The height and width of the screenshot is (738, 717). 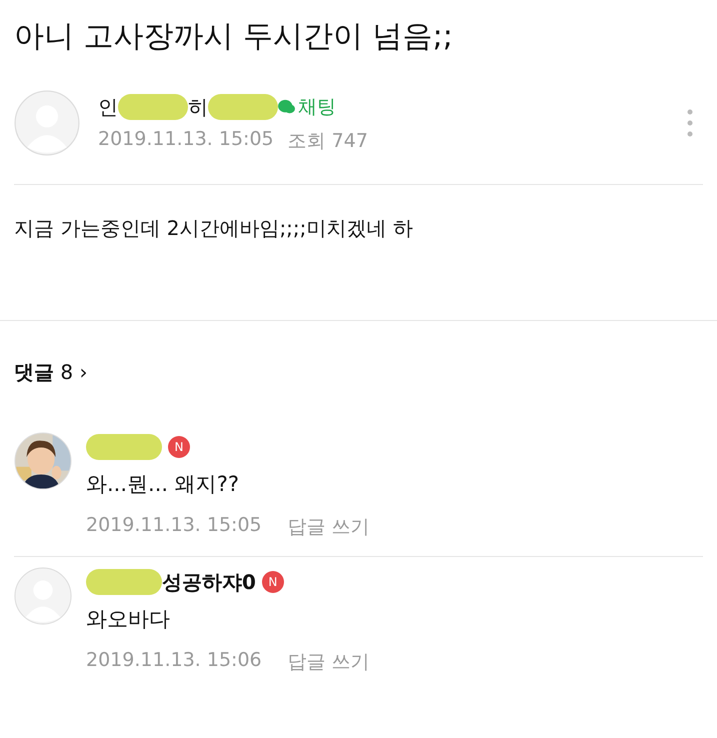 What do you see at coordinates (234, 37) in the screenshot?
I see `post-title: 아니 고사장까시 두시간이 넘음;;` at bounding box center [234, 37].